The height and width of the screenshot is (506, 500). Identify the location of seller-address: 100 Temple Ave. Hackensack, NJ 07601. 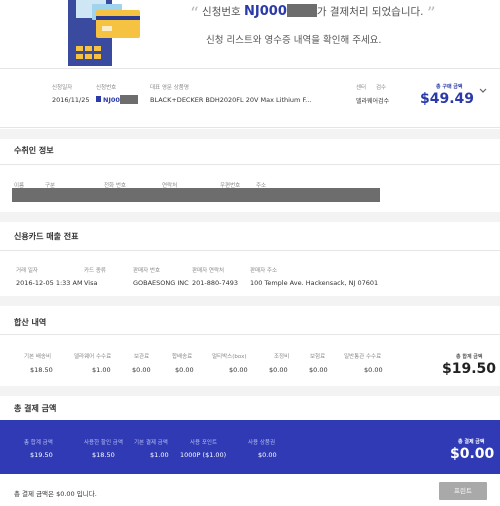
(314, 283).